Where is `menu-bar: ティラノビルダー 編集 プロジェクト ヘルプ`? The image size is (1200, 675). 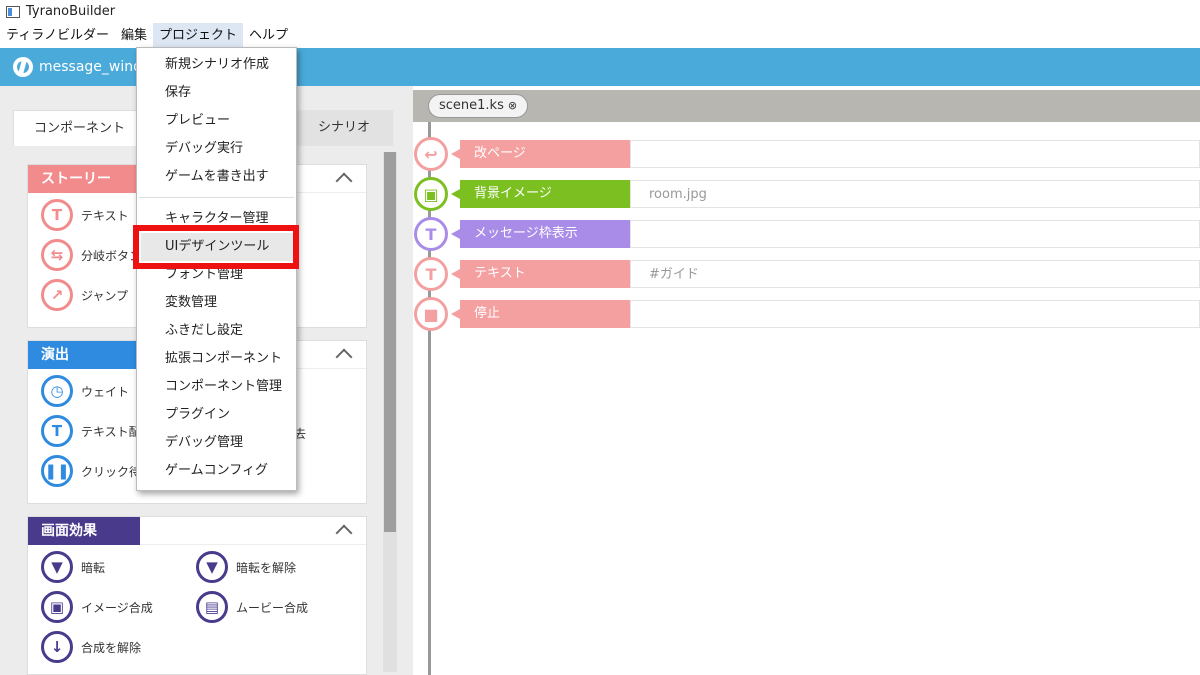
menu-bar: ティラノビルダー 編集 プロジェクト ヘルプ is located at coordinates (600, 35).